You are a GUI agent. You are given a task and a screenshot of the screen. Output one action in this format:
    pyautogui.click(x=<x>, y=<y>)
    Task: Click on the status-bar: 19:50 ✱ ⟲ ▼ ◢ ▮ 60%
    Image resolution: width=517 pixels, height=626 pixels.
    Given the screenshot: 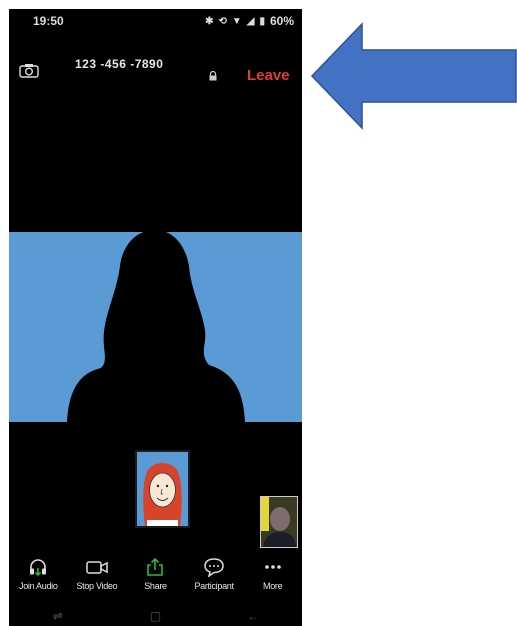 What is the action you would take?
    pyautogui.click(x=155, y=22)
    